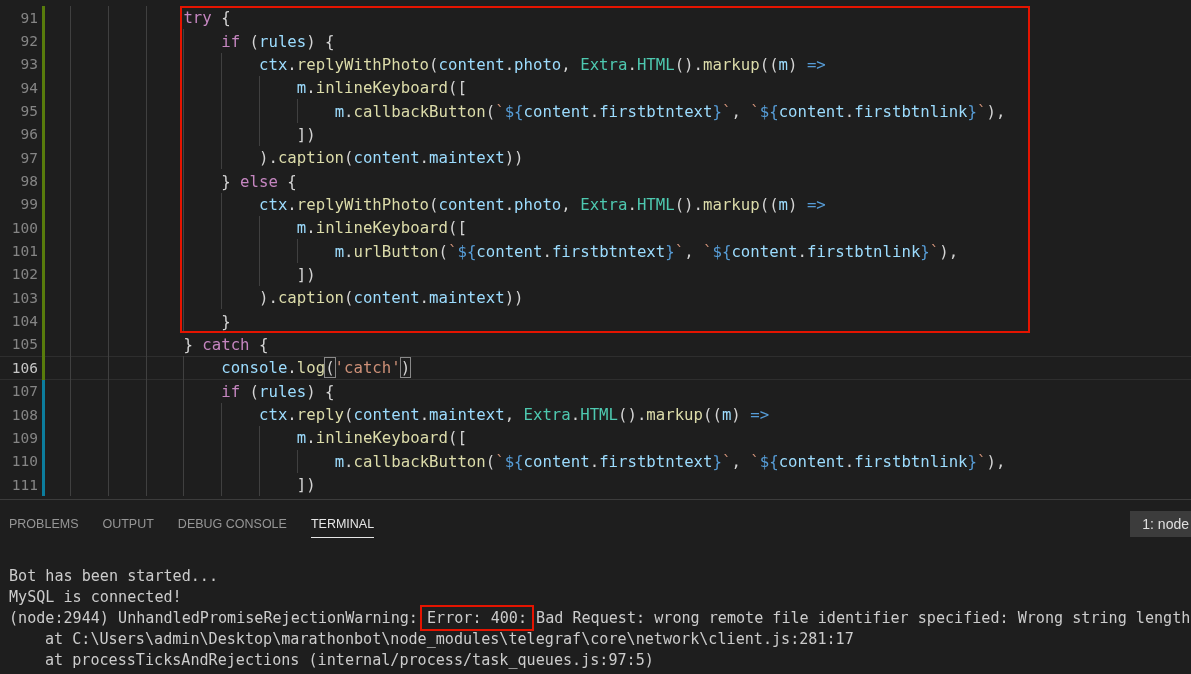  I want to click on line-number: 91, so click(28, 17).